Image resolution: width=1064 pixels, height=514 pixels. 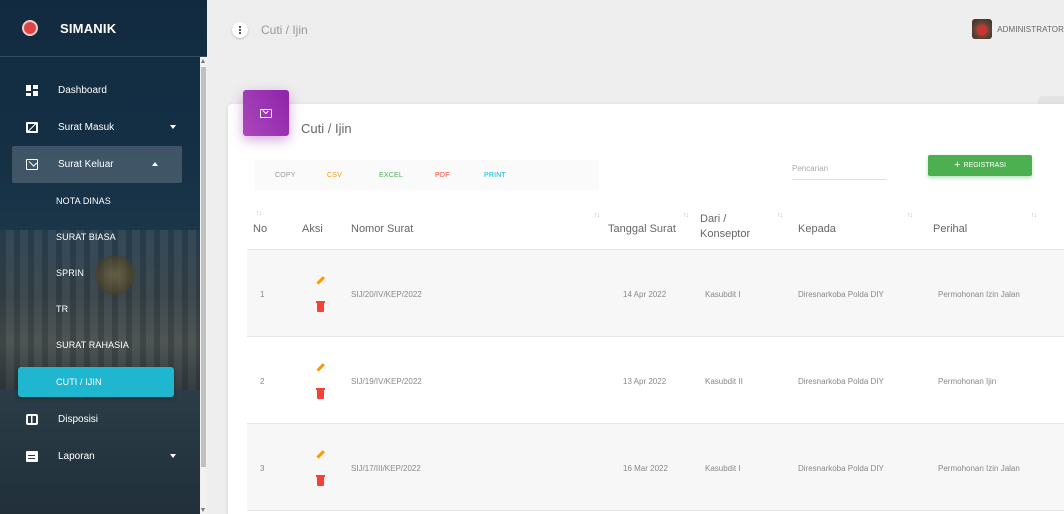 What do you see at coordinates (262, 381) in the screenshot?
I see `cell-no: 2` at bounding box center [262, 381].